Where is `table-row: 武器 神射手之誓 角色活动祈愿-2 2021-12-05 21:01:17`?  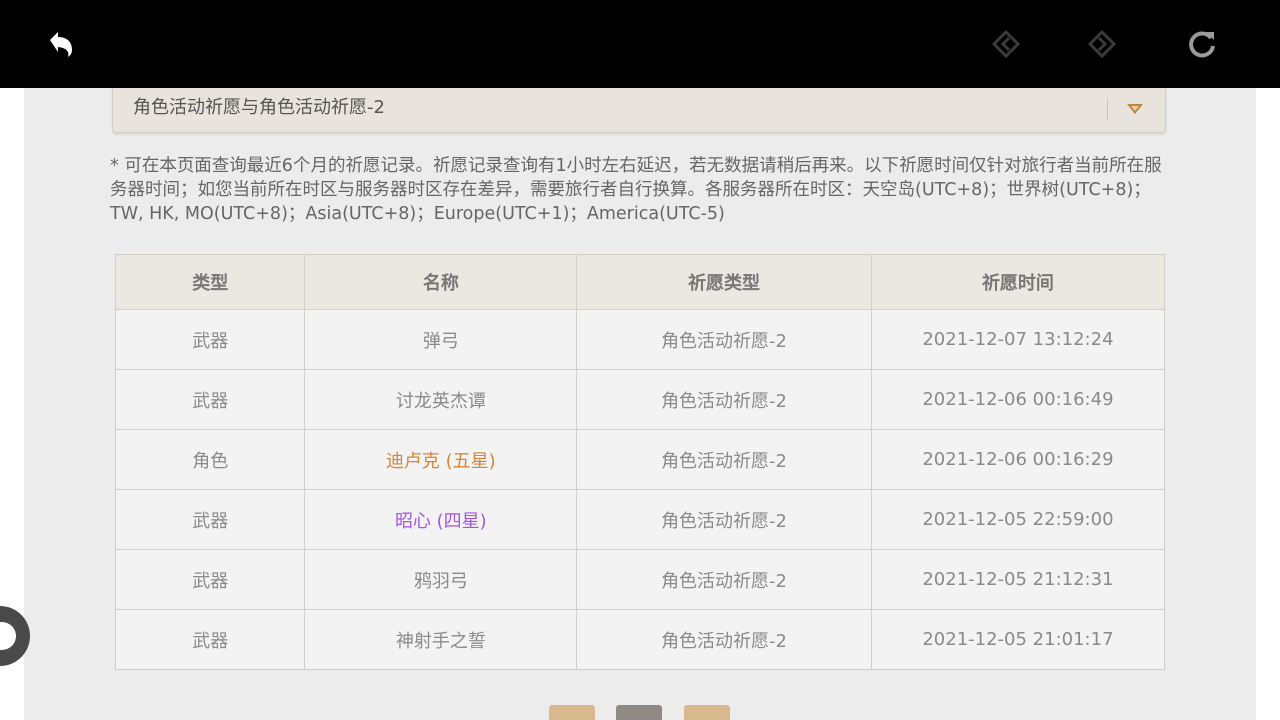 table-row: 武器 神射手之誓 角色活动祈愿-2 2021-12-05 21:01:17 is located at coordinates (640, 639).